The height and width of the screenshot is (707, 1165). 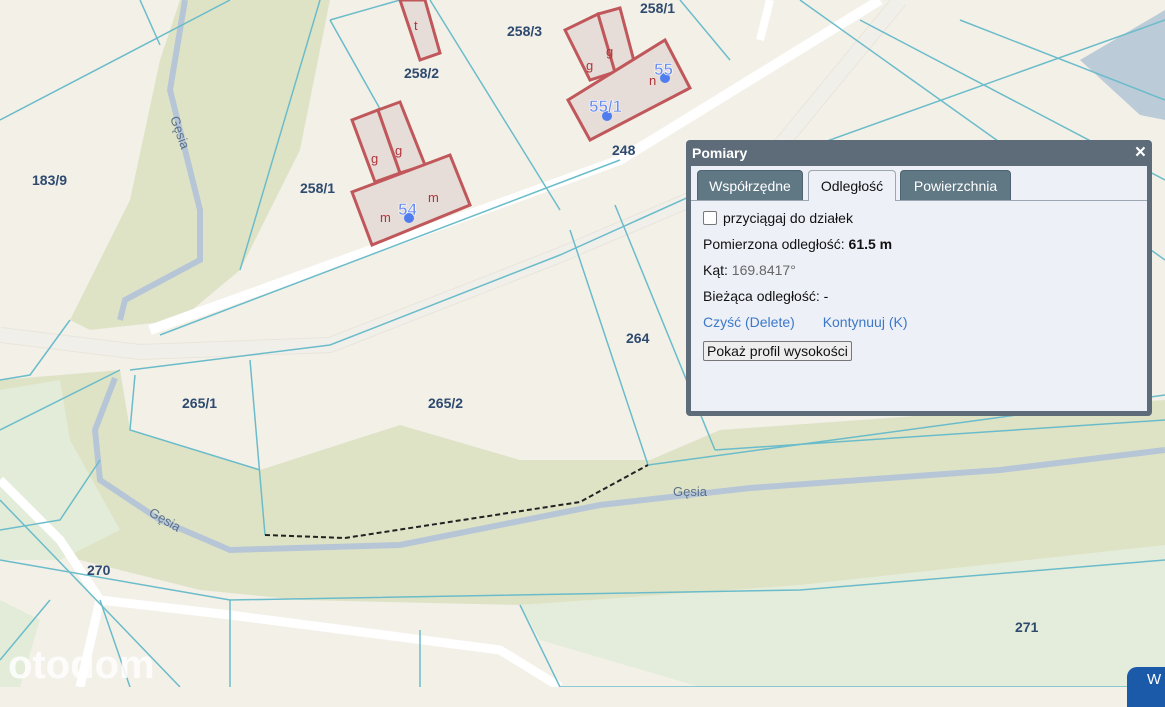 What do you see at coordinates (199, 403) in the screenshot?
I see `parcel-label: 265/1` at bounding box center [199, 403].